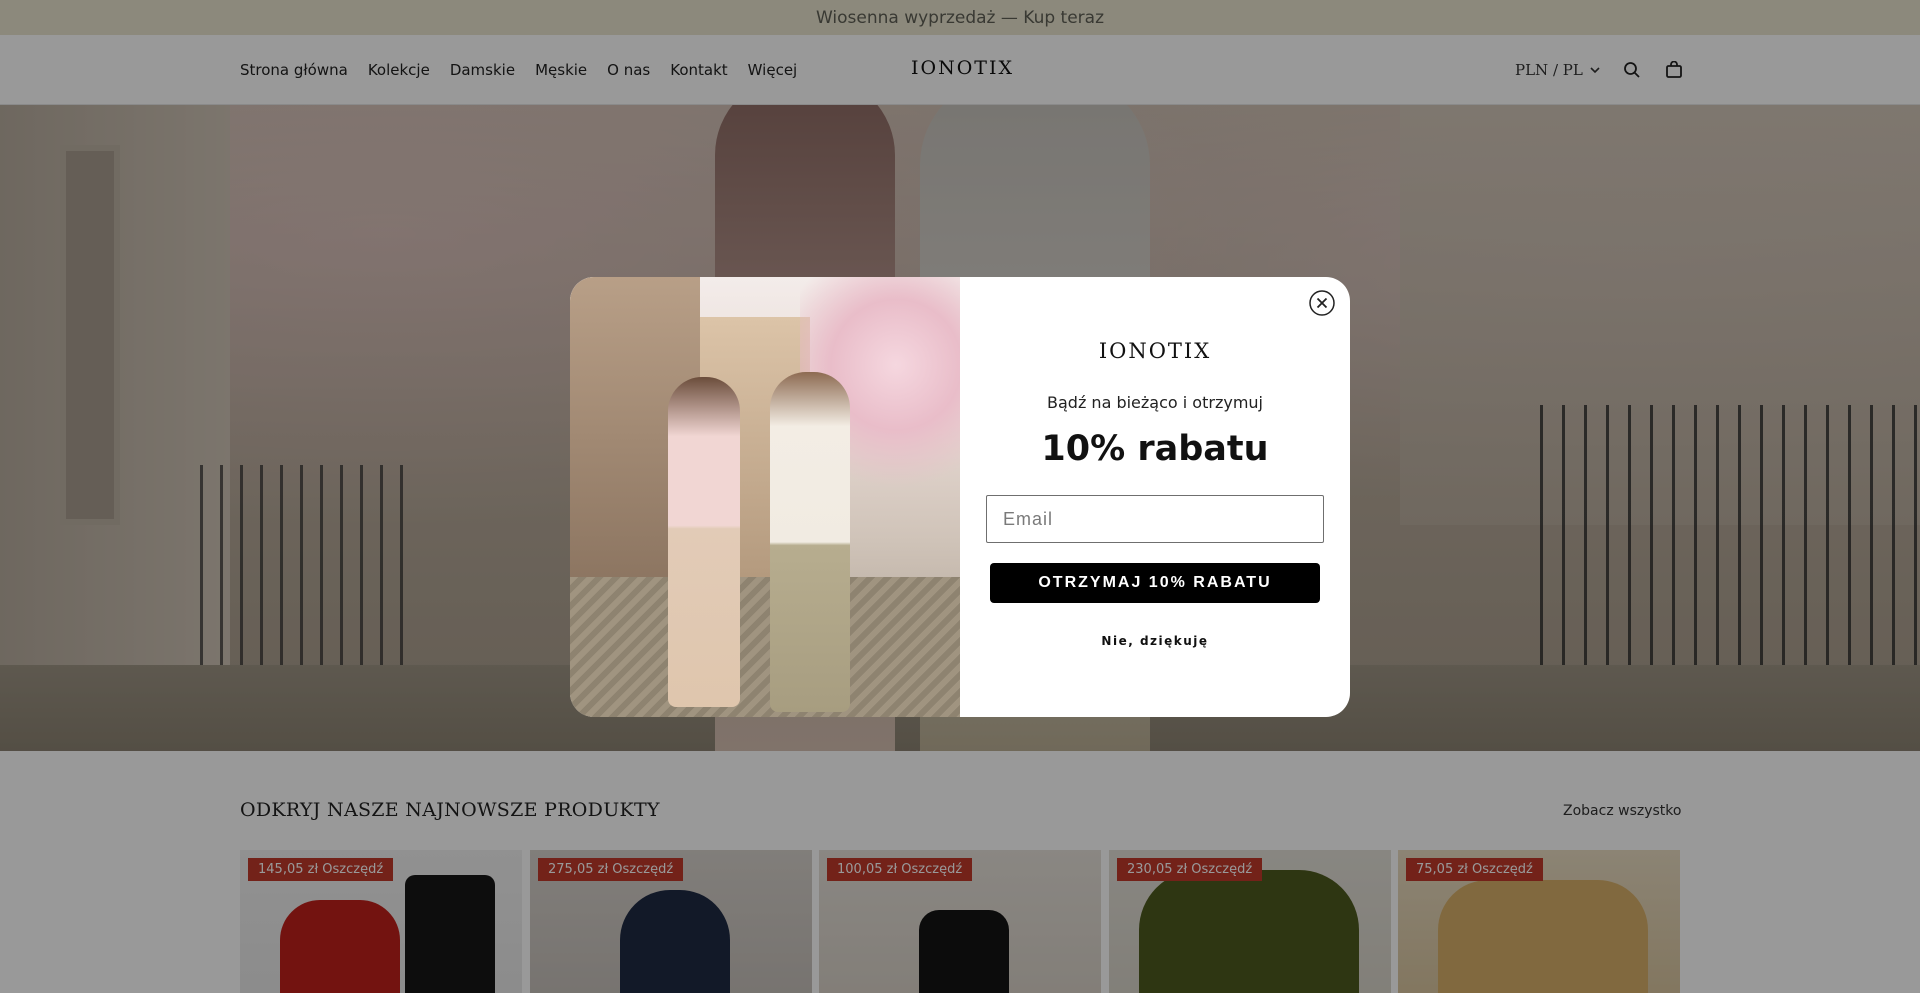 The height and width of the screenshot is (993, 1920). I want to click on popup-image-street, so click(765, 647).